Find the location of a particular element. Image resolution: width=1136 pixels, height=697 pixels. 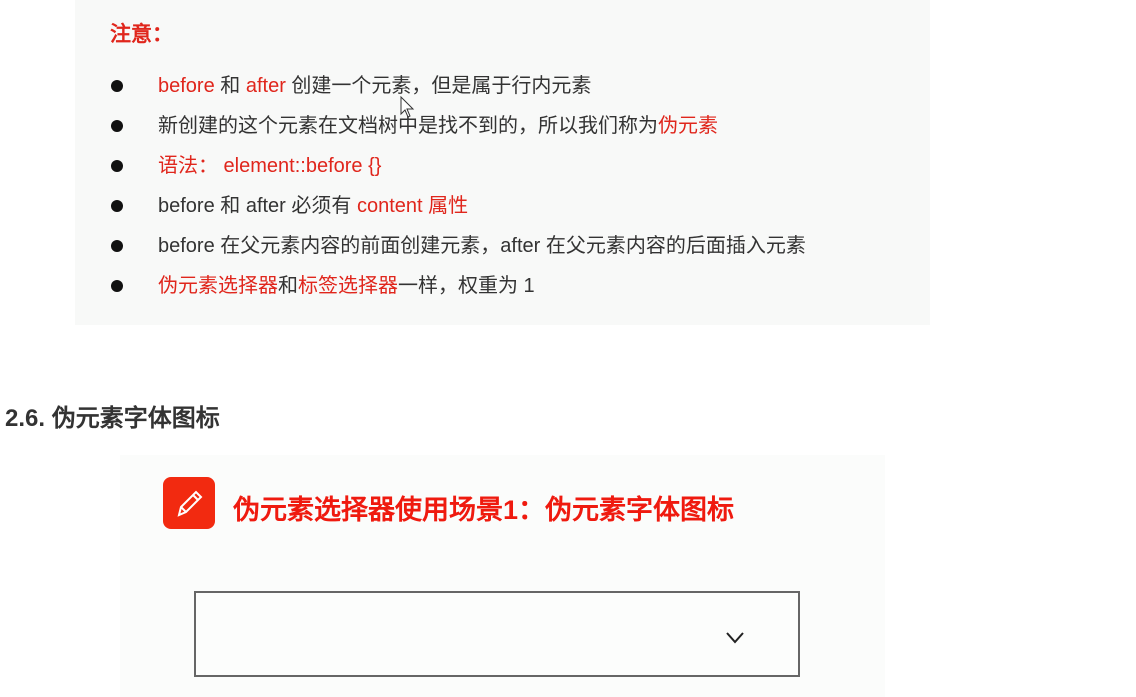

slide-title: 伪元素选择器使用场景1：伪元素字体图标 is located at coordinates (484, 510).